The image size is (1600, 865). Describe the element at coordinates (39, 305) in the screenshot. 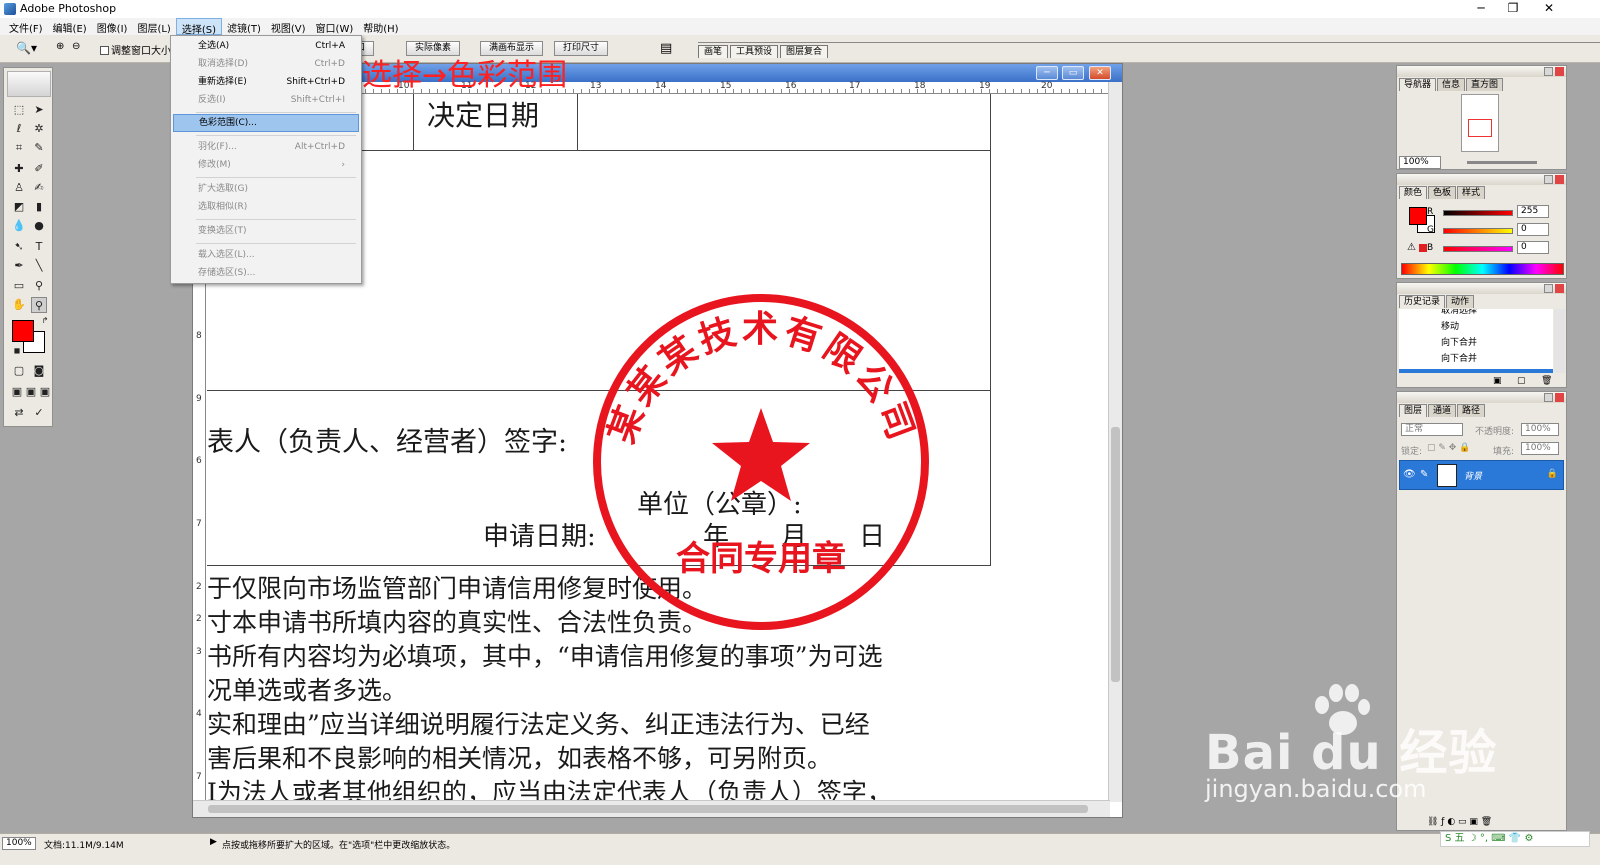

I see `zoom-tool-active-icon: ⚲` at that location.